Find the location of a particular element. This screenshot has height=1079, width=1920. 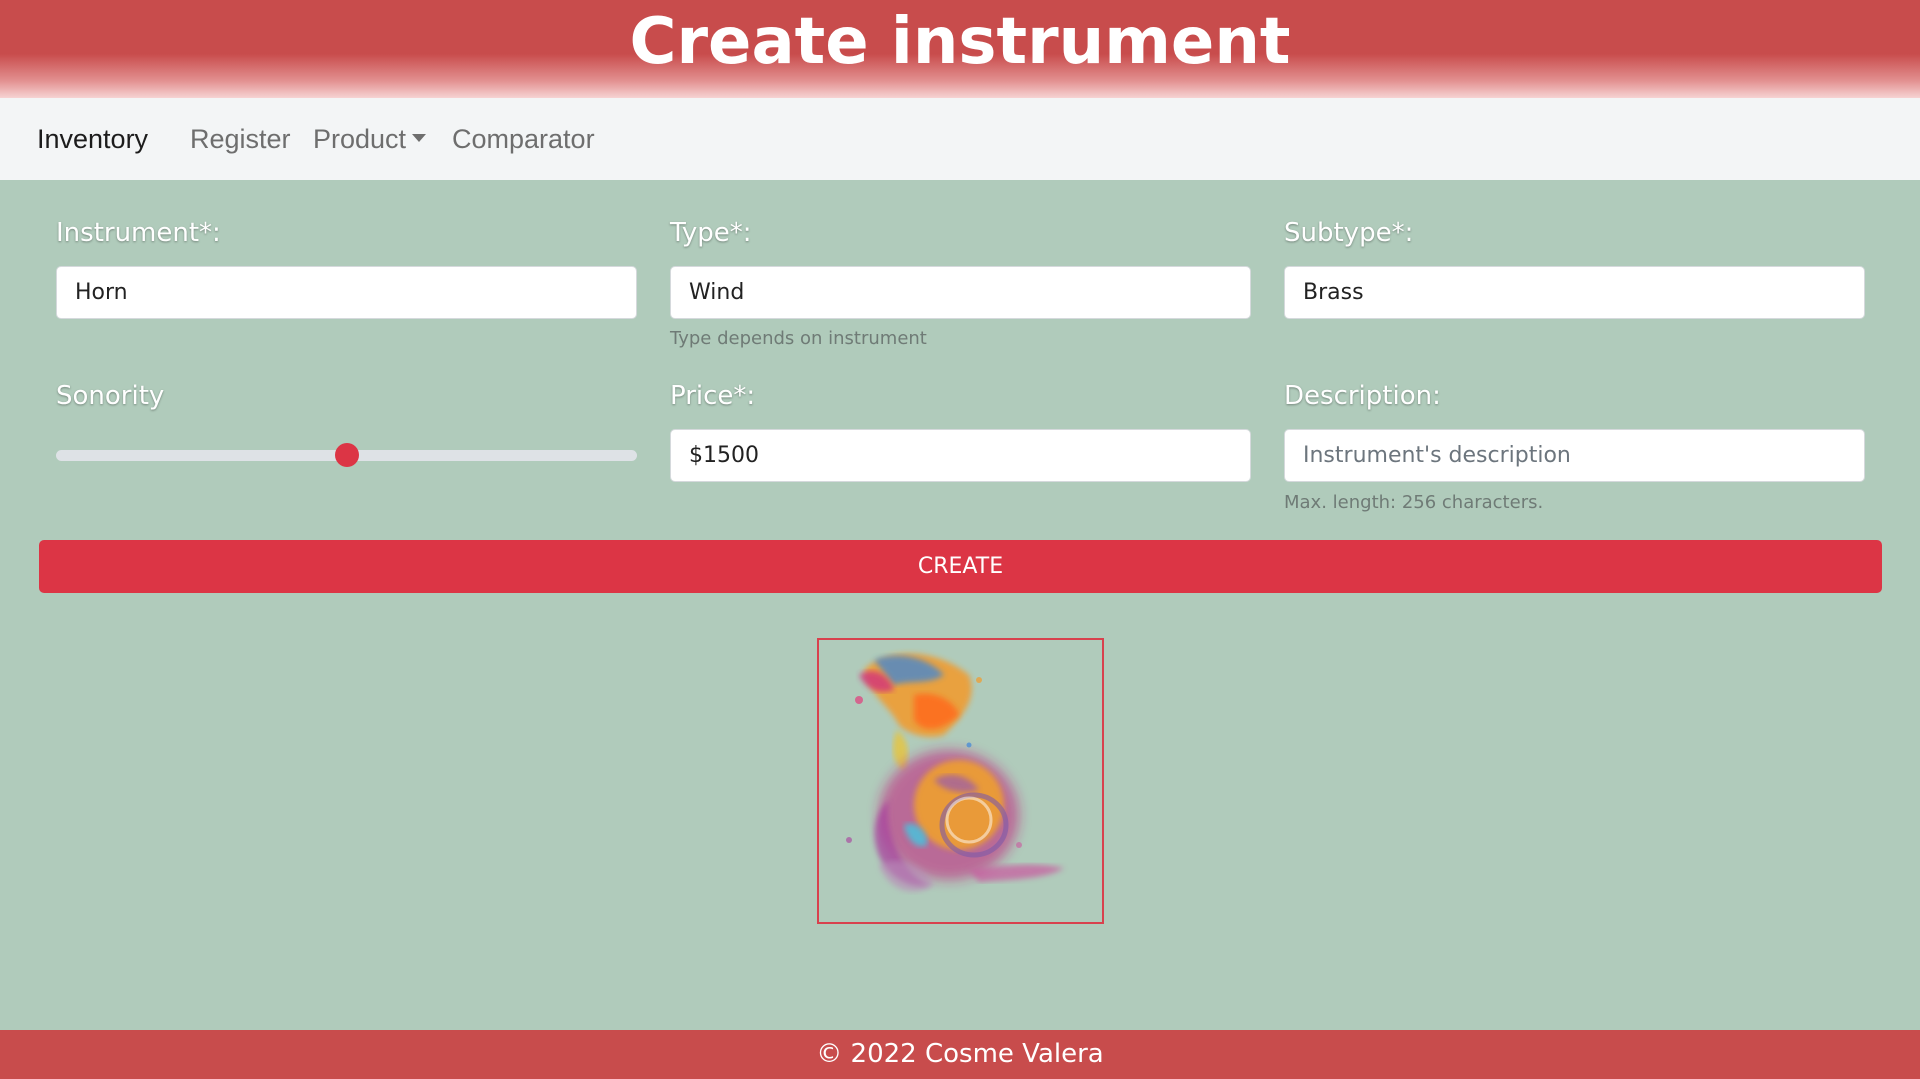

footer: © 2022 Cosme Valera is located at coordinates (960, 1054).